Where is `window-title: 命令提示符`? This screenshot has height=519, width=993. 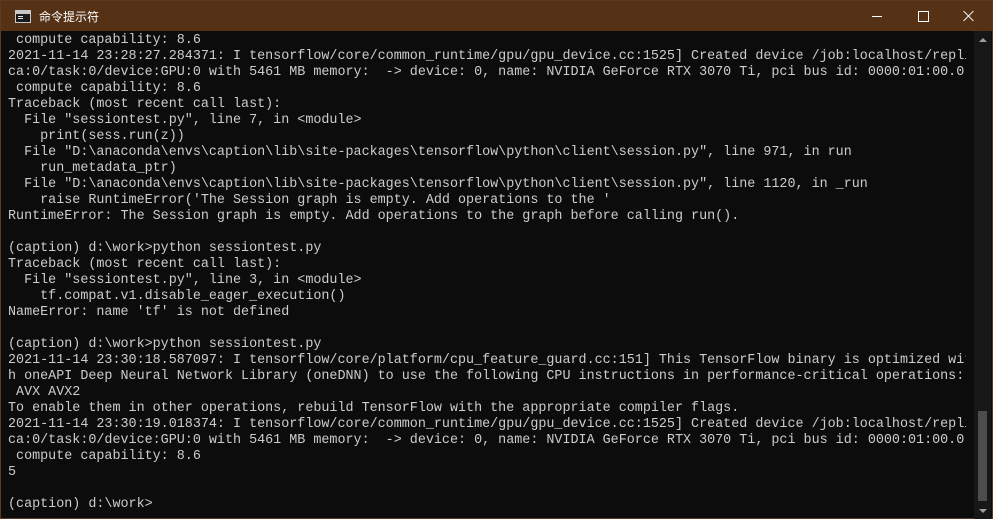
window-title: 命令提示符 is located at coordinates (69, 16).